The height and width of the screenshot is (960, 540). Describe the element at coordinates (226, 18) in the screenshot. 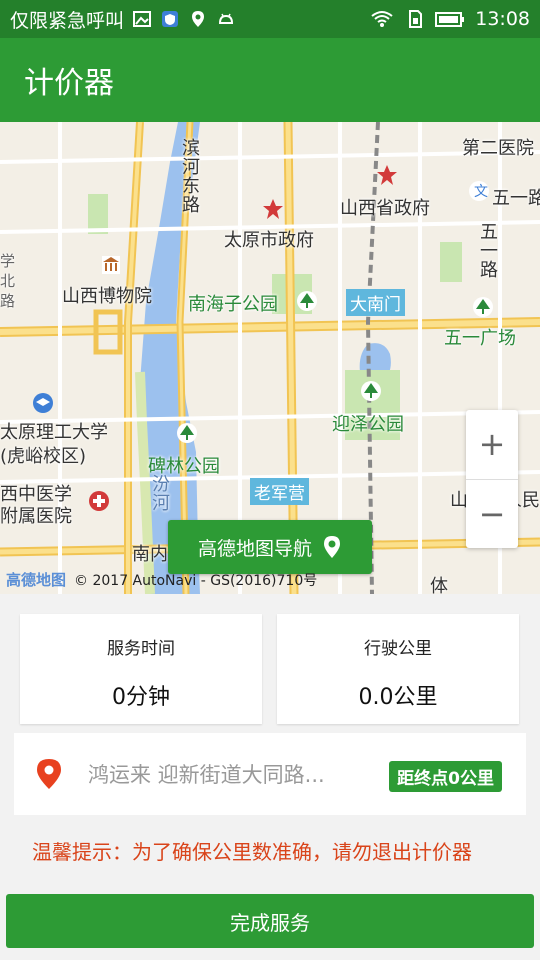

I see `android-icon` at that location.